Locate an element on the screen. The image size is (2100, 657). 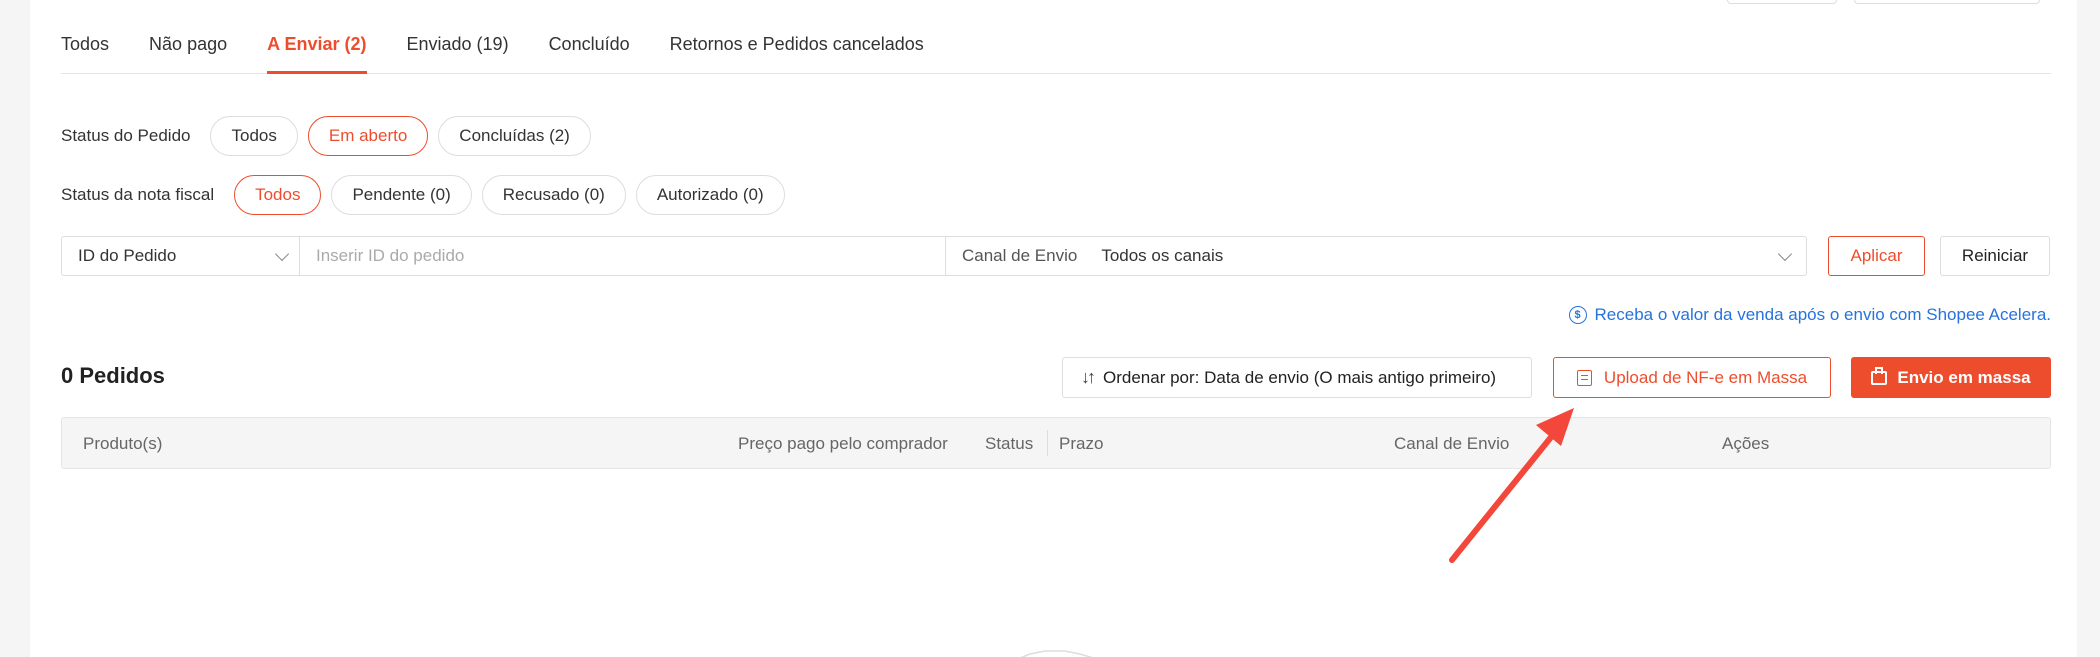
order-search: ID do Pedido is located at coordinates (508, 256).